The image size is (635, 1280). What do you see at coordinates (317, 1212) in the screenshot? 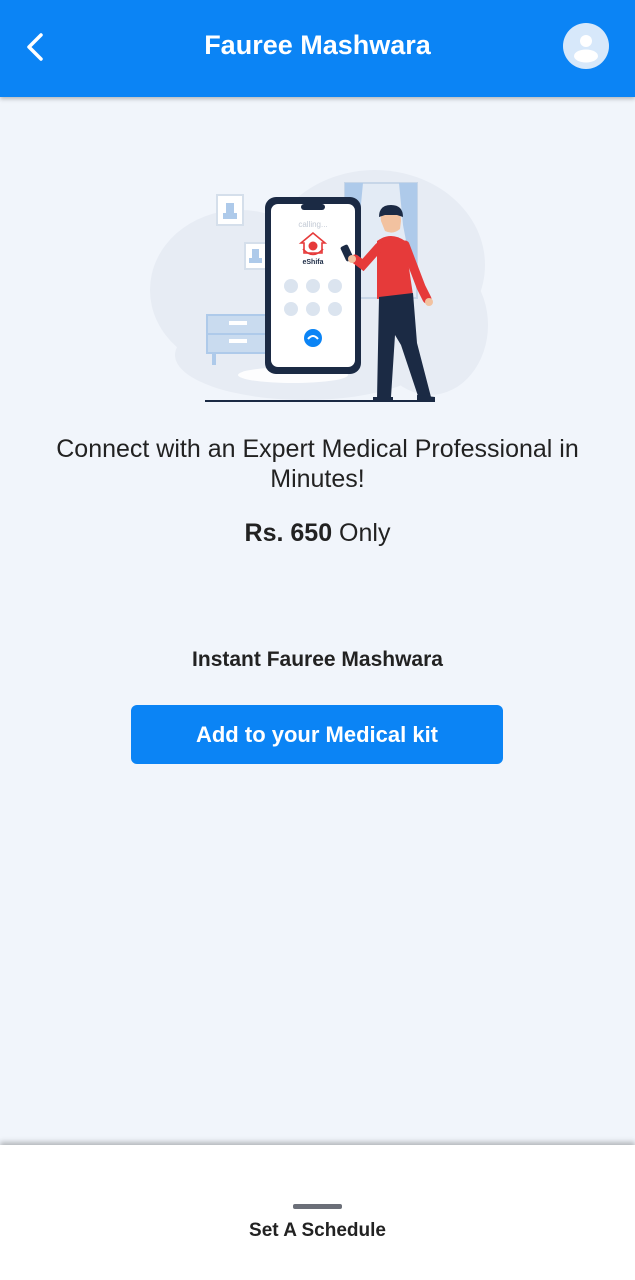
I see `schedule-bottom-sheet: Set A Schedule` at bounding box center [317, 1212].